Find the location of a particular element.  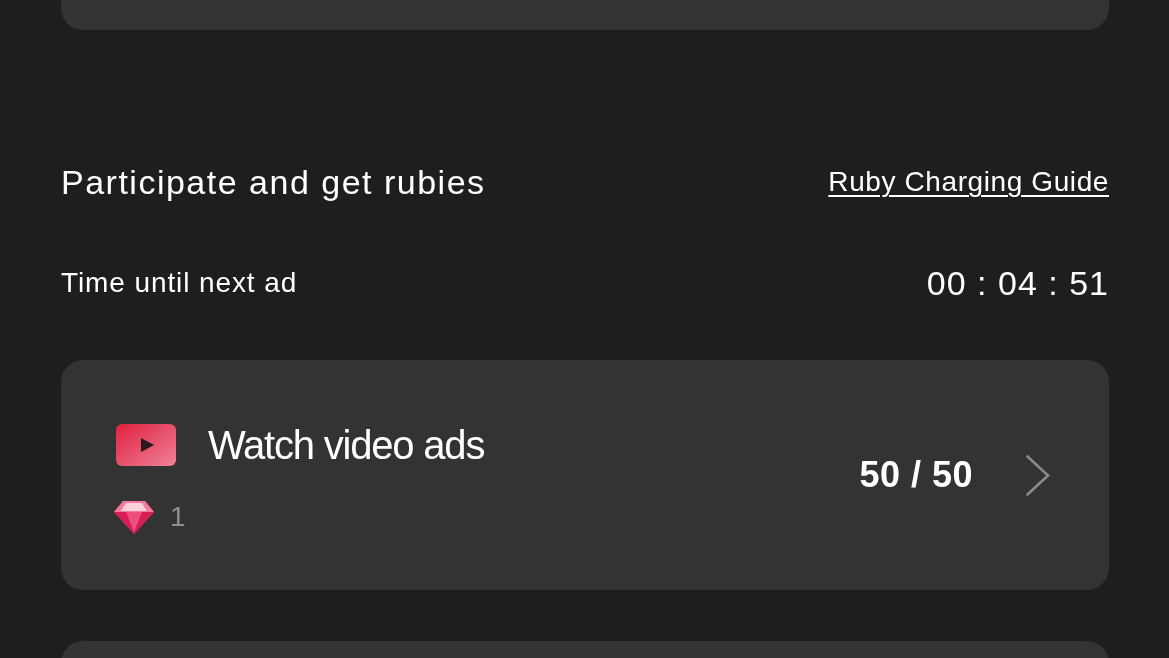

task-title: Watch video ads is located at coordinates (346, 445).